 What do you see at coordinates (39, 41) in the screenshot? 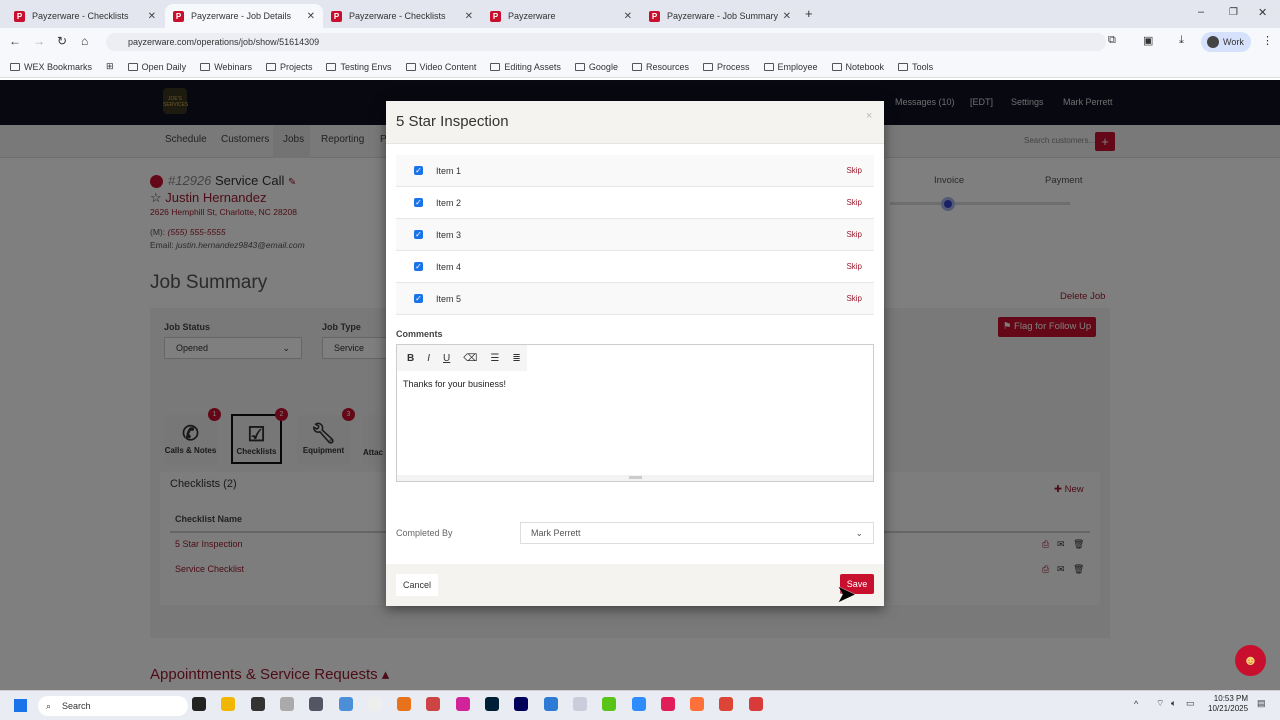
I see `forward-icon: →` at bounding box center [39, 41].